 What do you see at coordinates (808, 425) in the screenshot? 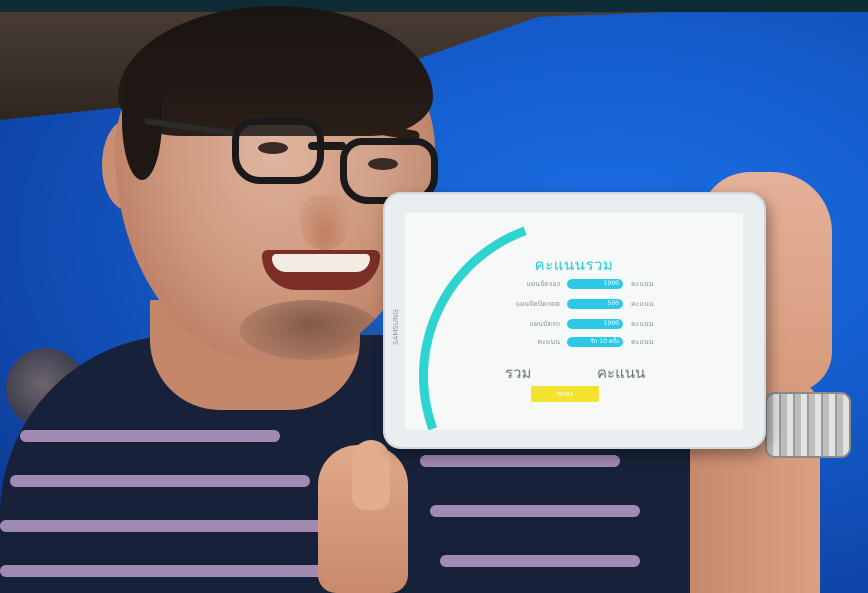
I see `wristwatch` at bounding box center [808, 425].